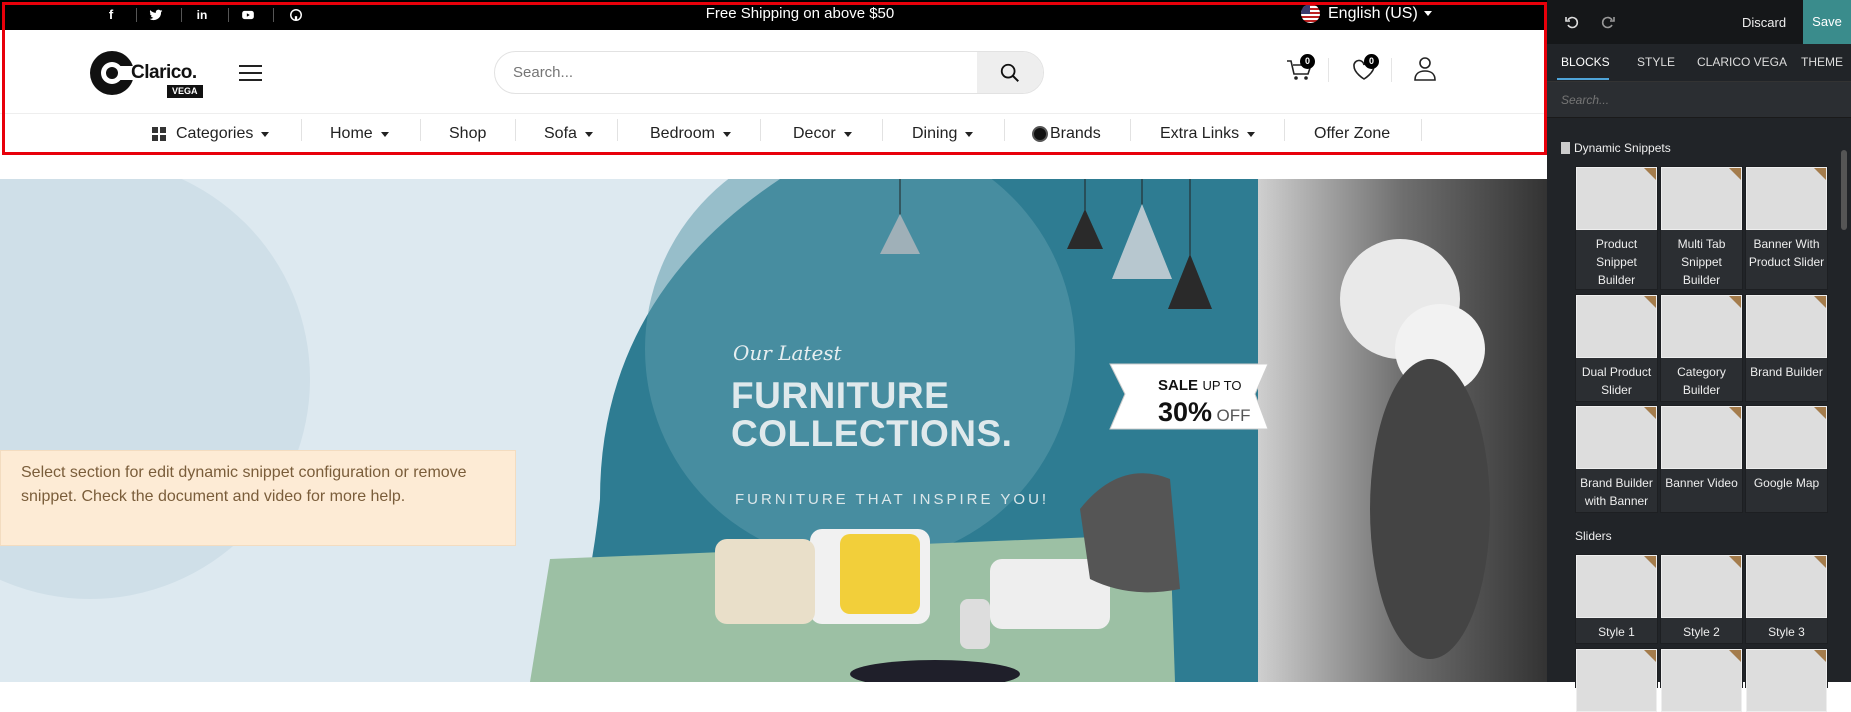 The width and height of the screenshot is (1851, 712). What do you see at coordinates (1608, 22) in the screenshot?
I see `redo-icon` at bounding box center [1608, 22].